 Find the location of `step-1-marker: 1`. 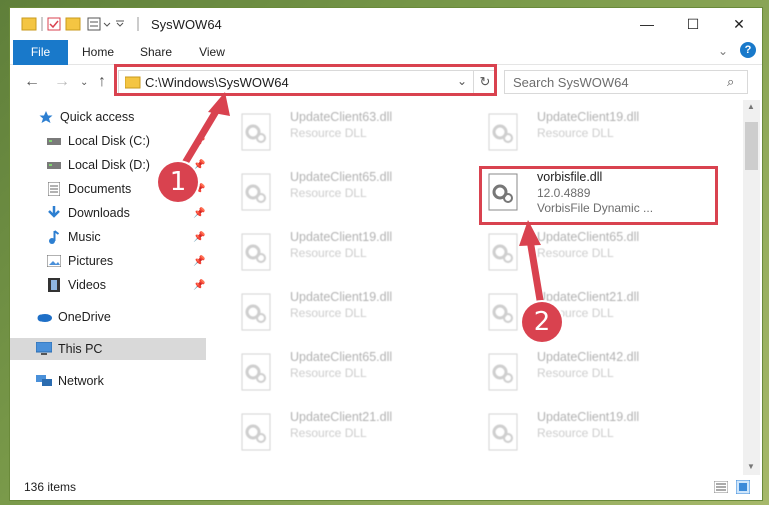

step-1-marker: 1 is located at coordinates (178, 182).